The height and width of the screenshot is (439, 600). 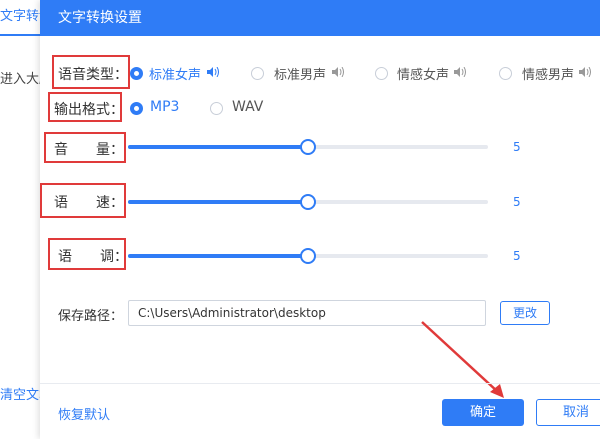 What do you see at coordinates (462, 359) in the screenshot?
I see `red-arrow-annotation` at bounding box center [462, 359].